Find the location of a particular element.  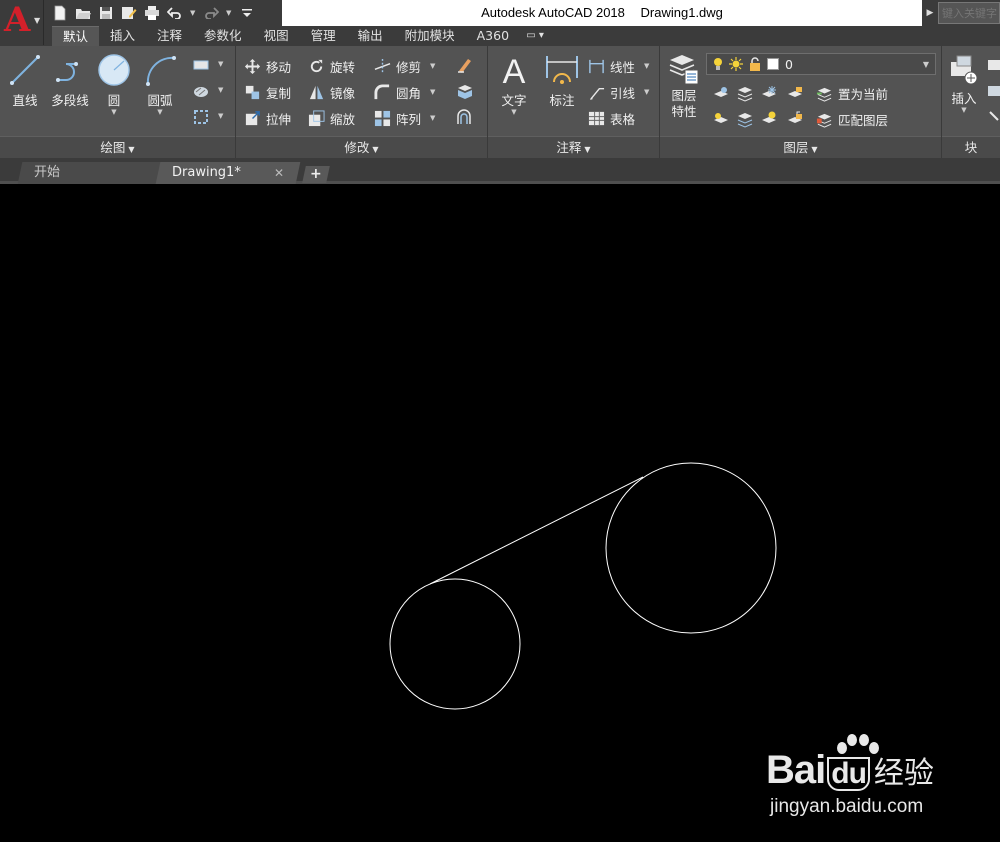

tab-default: 默认 is located at coordinates (76, 36).